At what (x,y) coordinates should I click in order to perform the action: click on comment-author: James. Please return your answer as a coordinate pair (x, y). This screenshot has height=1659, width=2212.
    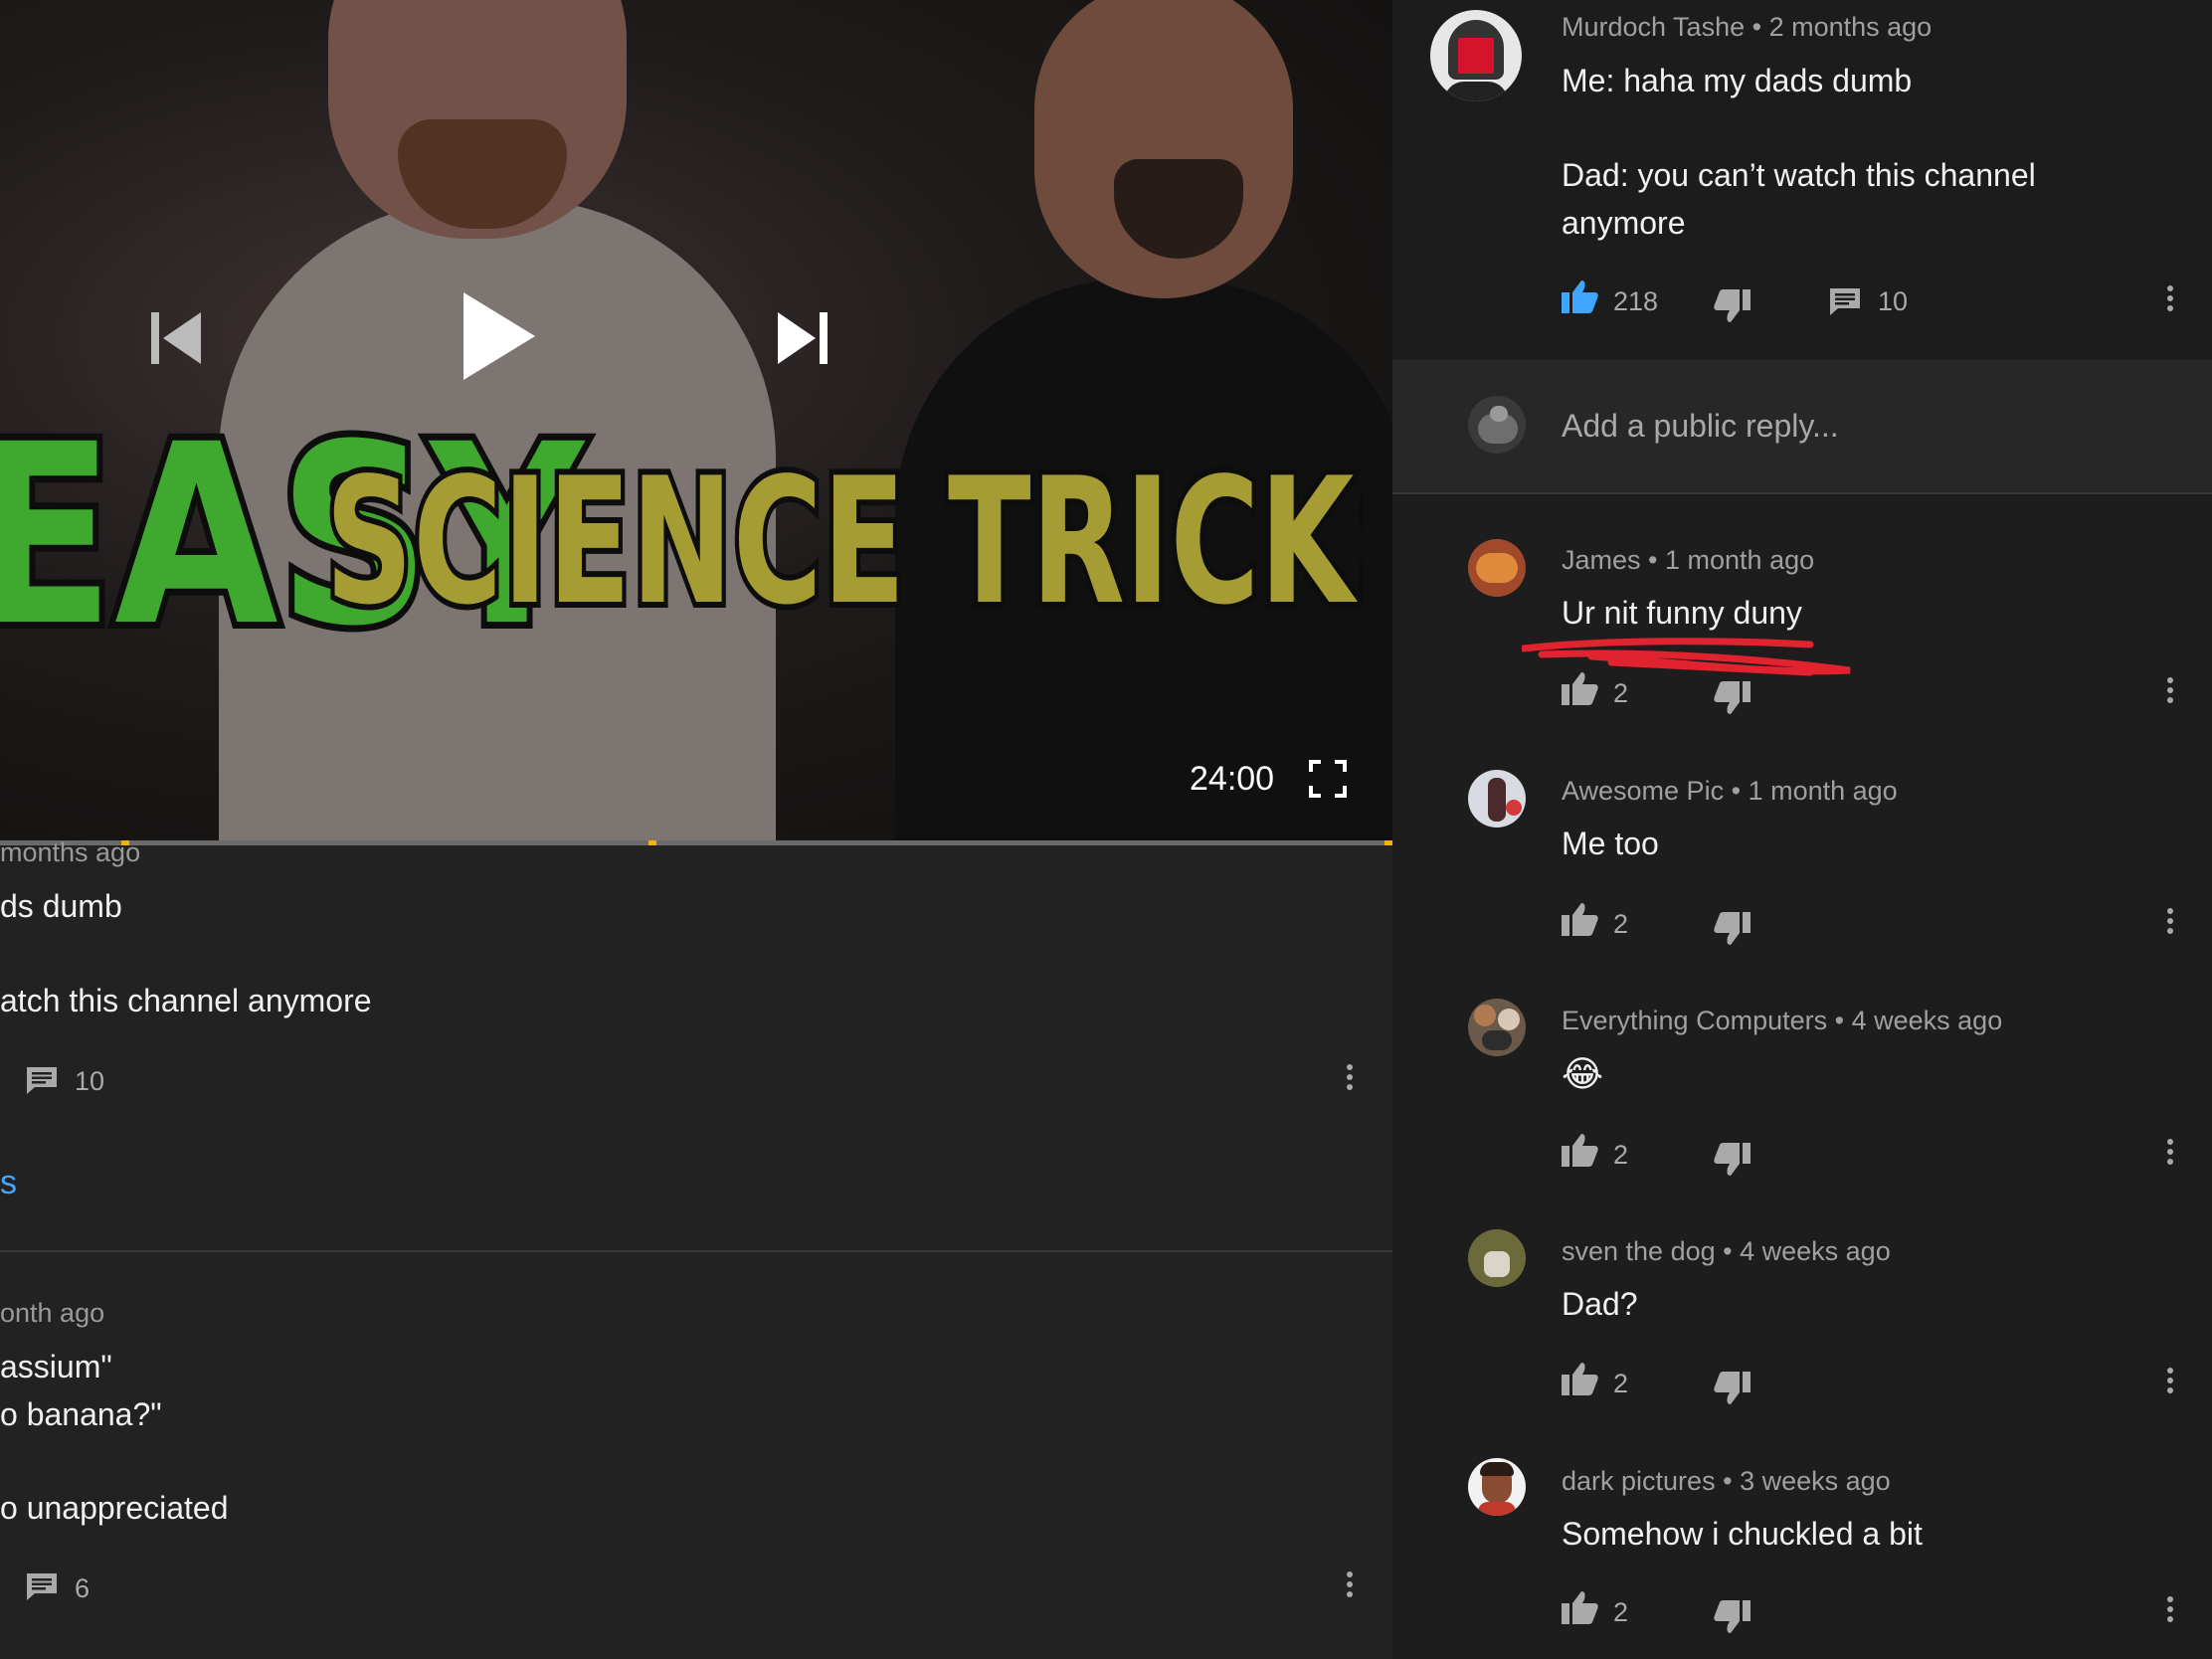
    Looking at the image, I should click on (1601, 560).